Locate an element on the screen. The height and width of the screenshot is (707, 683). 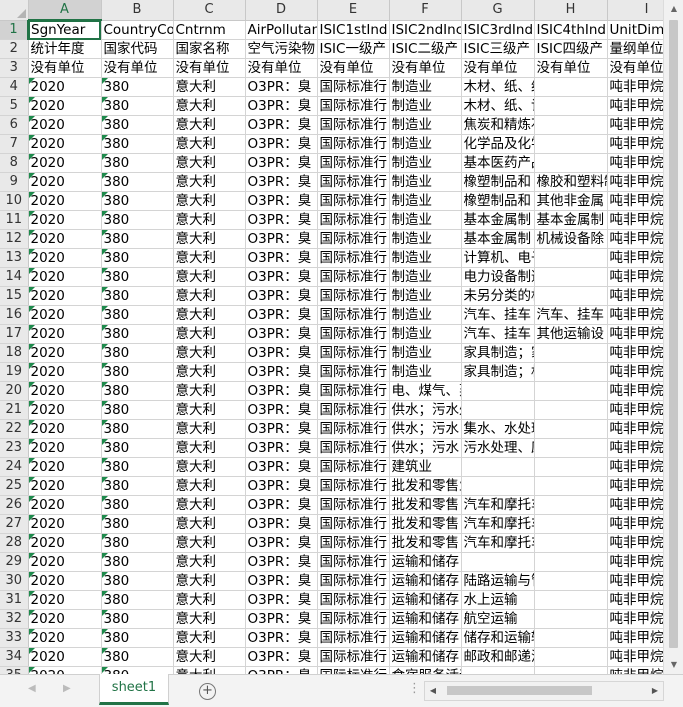
cell-i8: 吨非甲烷 is located at coordinates (635, 163).